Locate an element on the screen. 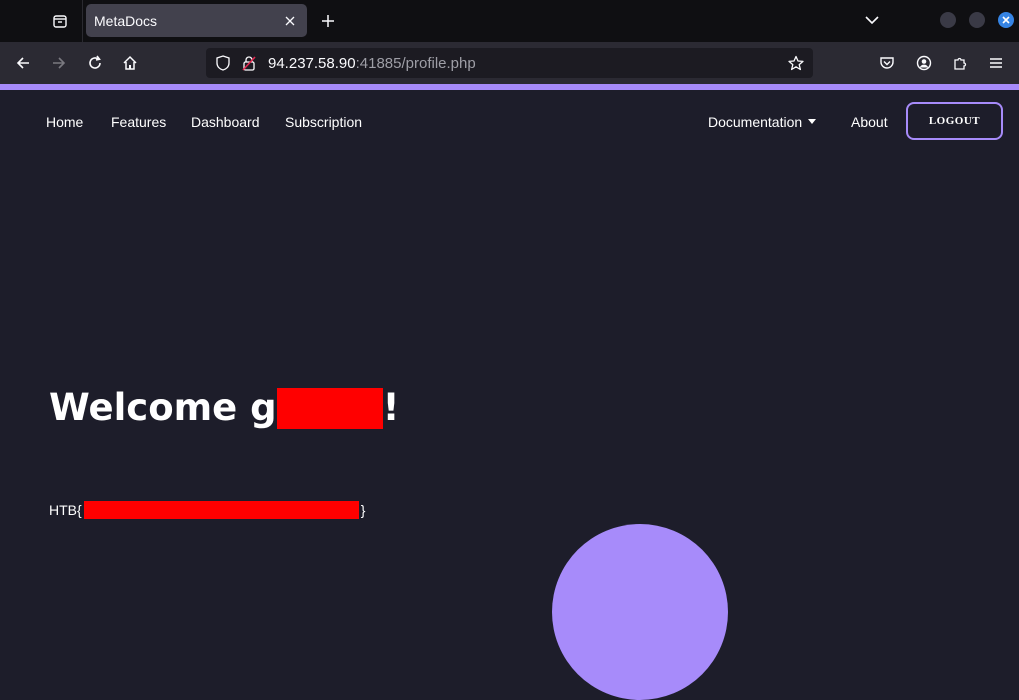  browser-tab-active: MetaDocs is located at coordinates (196, 20).